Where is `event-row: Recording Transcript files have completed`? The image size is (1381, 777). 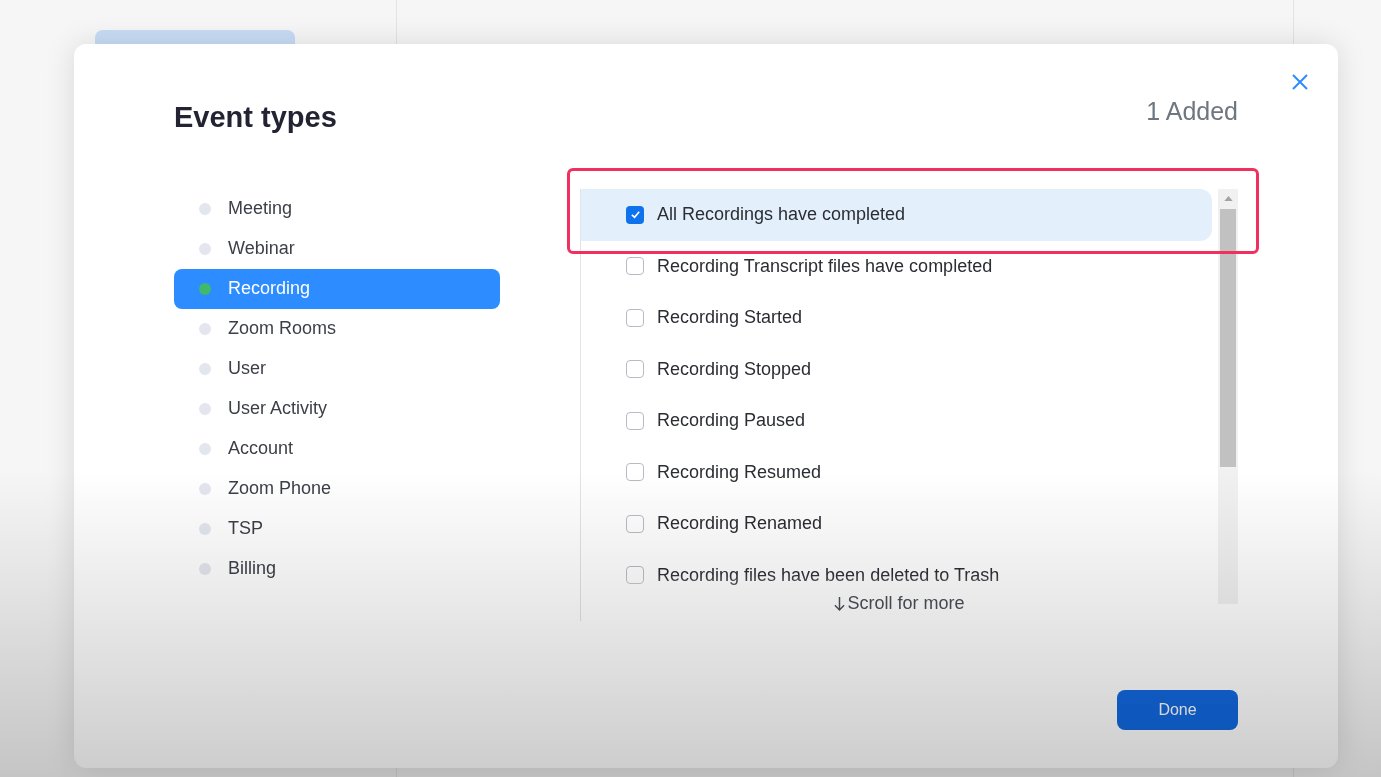 event-row: Recording Transcript files have completed is located at coordinates (896, 266).